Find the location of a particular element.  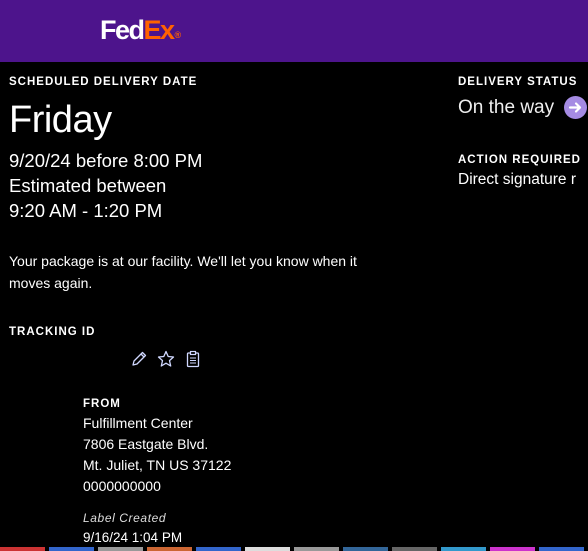

from-name: Fulfillment Center is located at coordinates (138, 423).